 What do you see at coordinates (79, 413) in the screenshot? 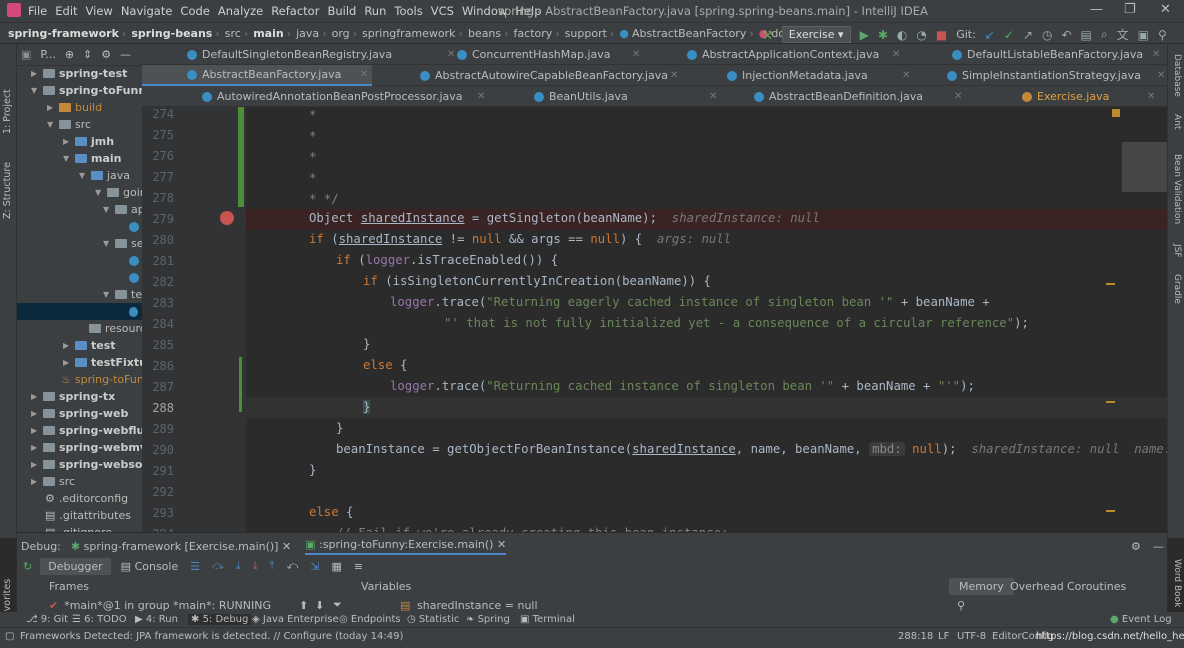
I see `tree-node: ▶ spring-web` at bounding box center [79, 413].